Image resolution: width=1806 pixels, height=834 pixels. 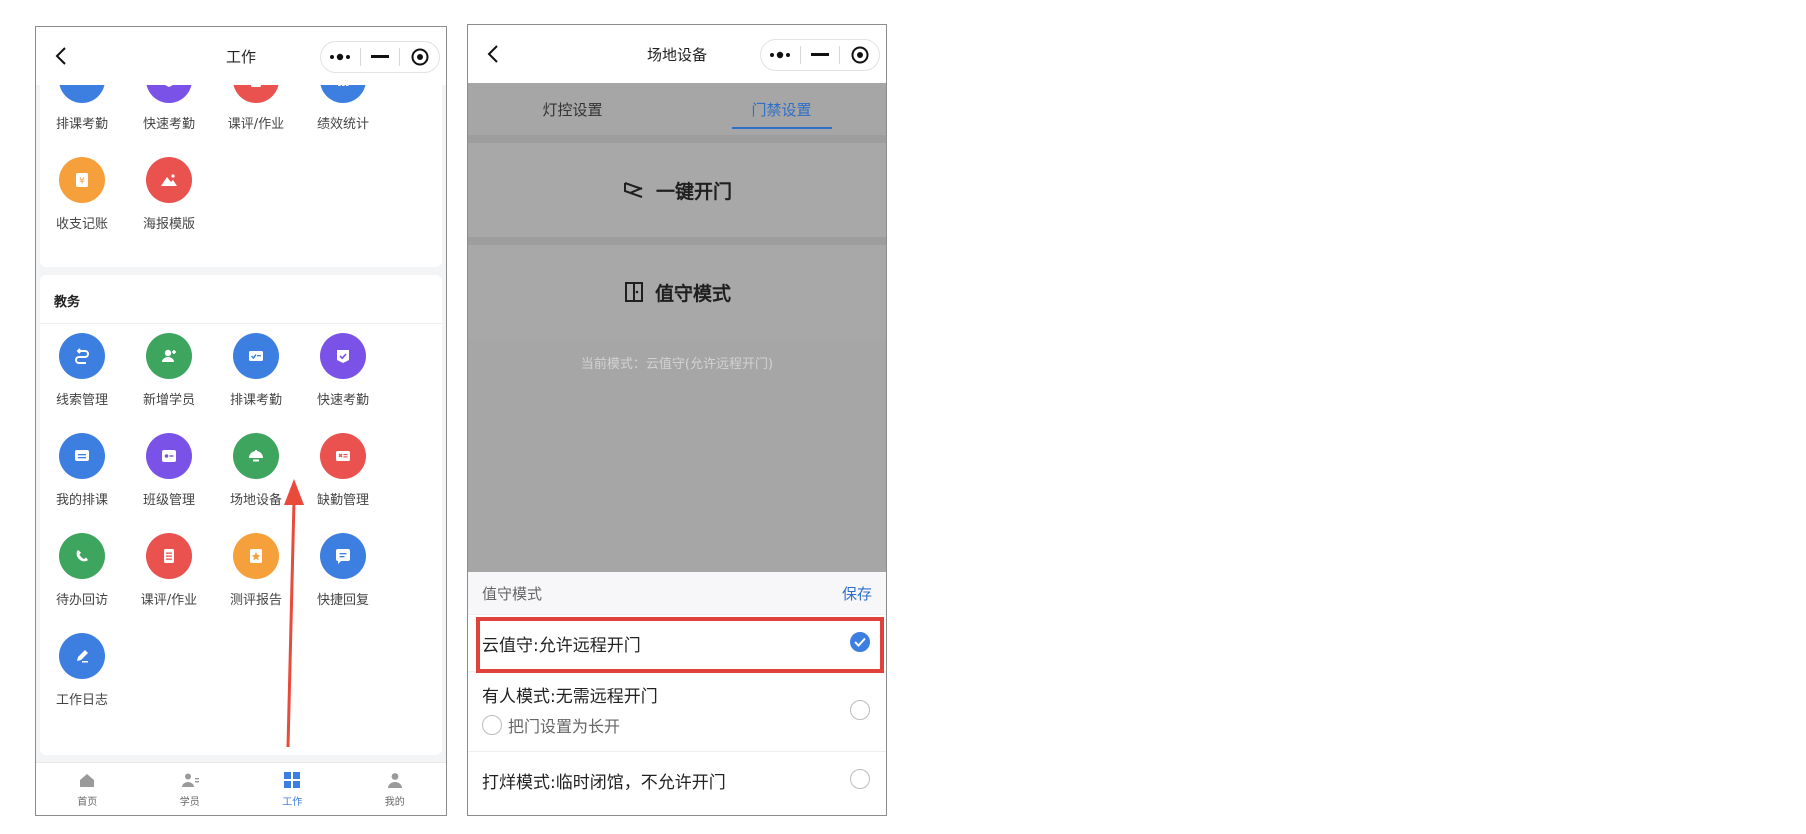 I want to click on page-title: 场地设备, so click(x=676, y=54).